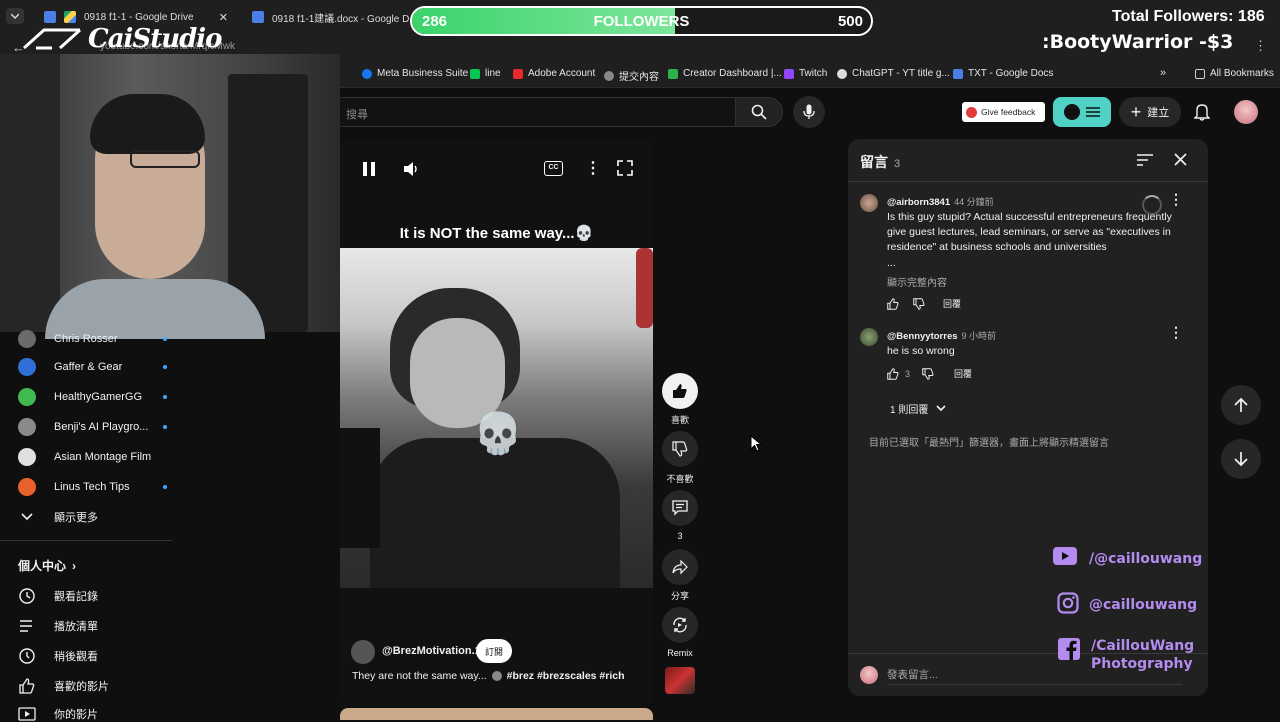 The image size is (1280, 722). I want to click on view-replies-button: 1 則回覆, so click(918, 408).